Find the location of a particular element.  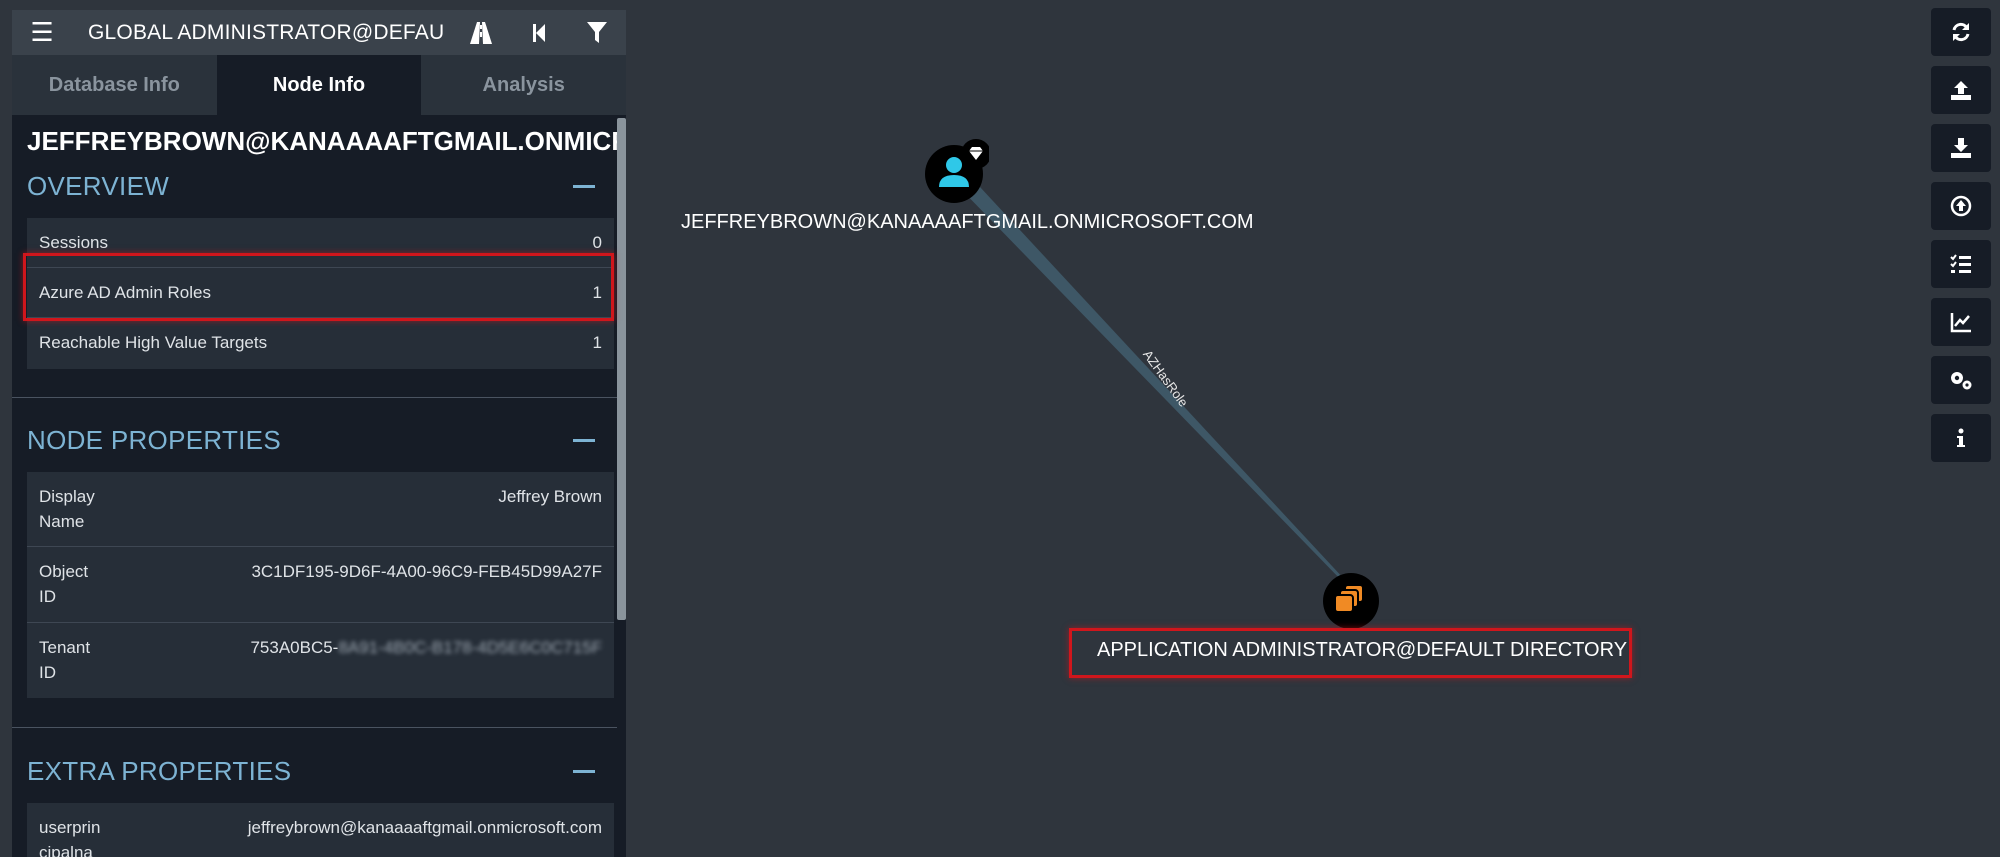

row-label: Display Name is located at coordinates (67, 509).